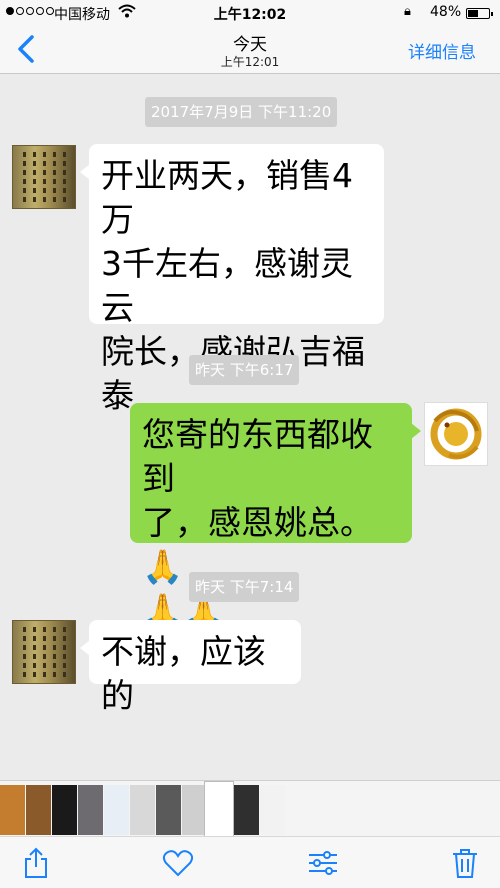 The image size is (500, 888). I want to click on heart-icon, so click(178, 863).